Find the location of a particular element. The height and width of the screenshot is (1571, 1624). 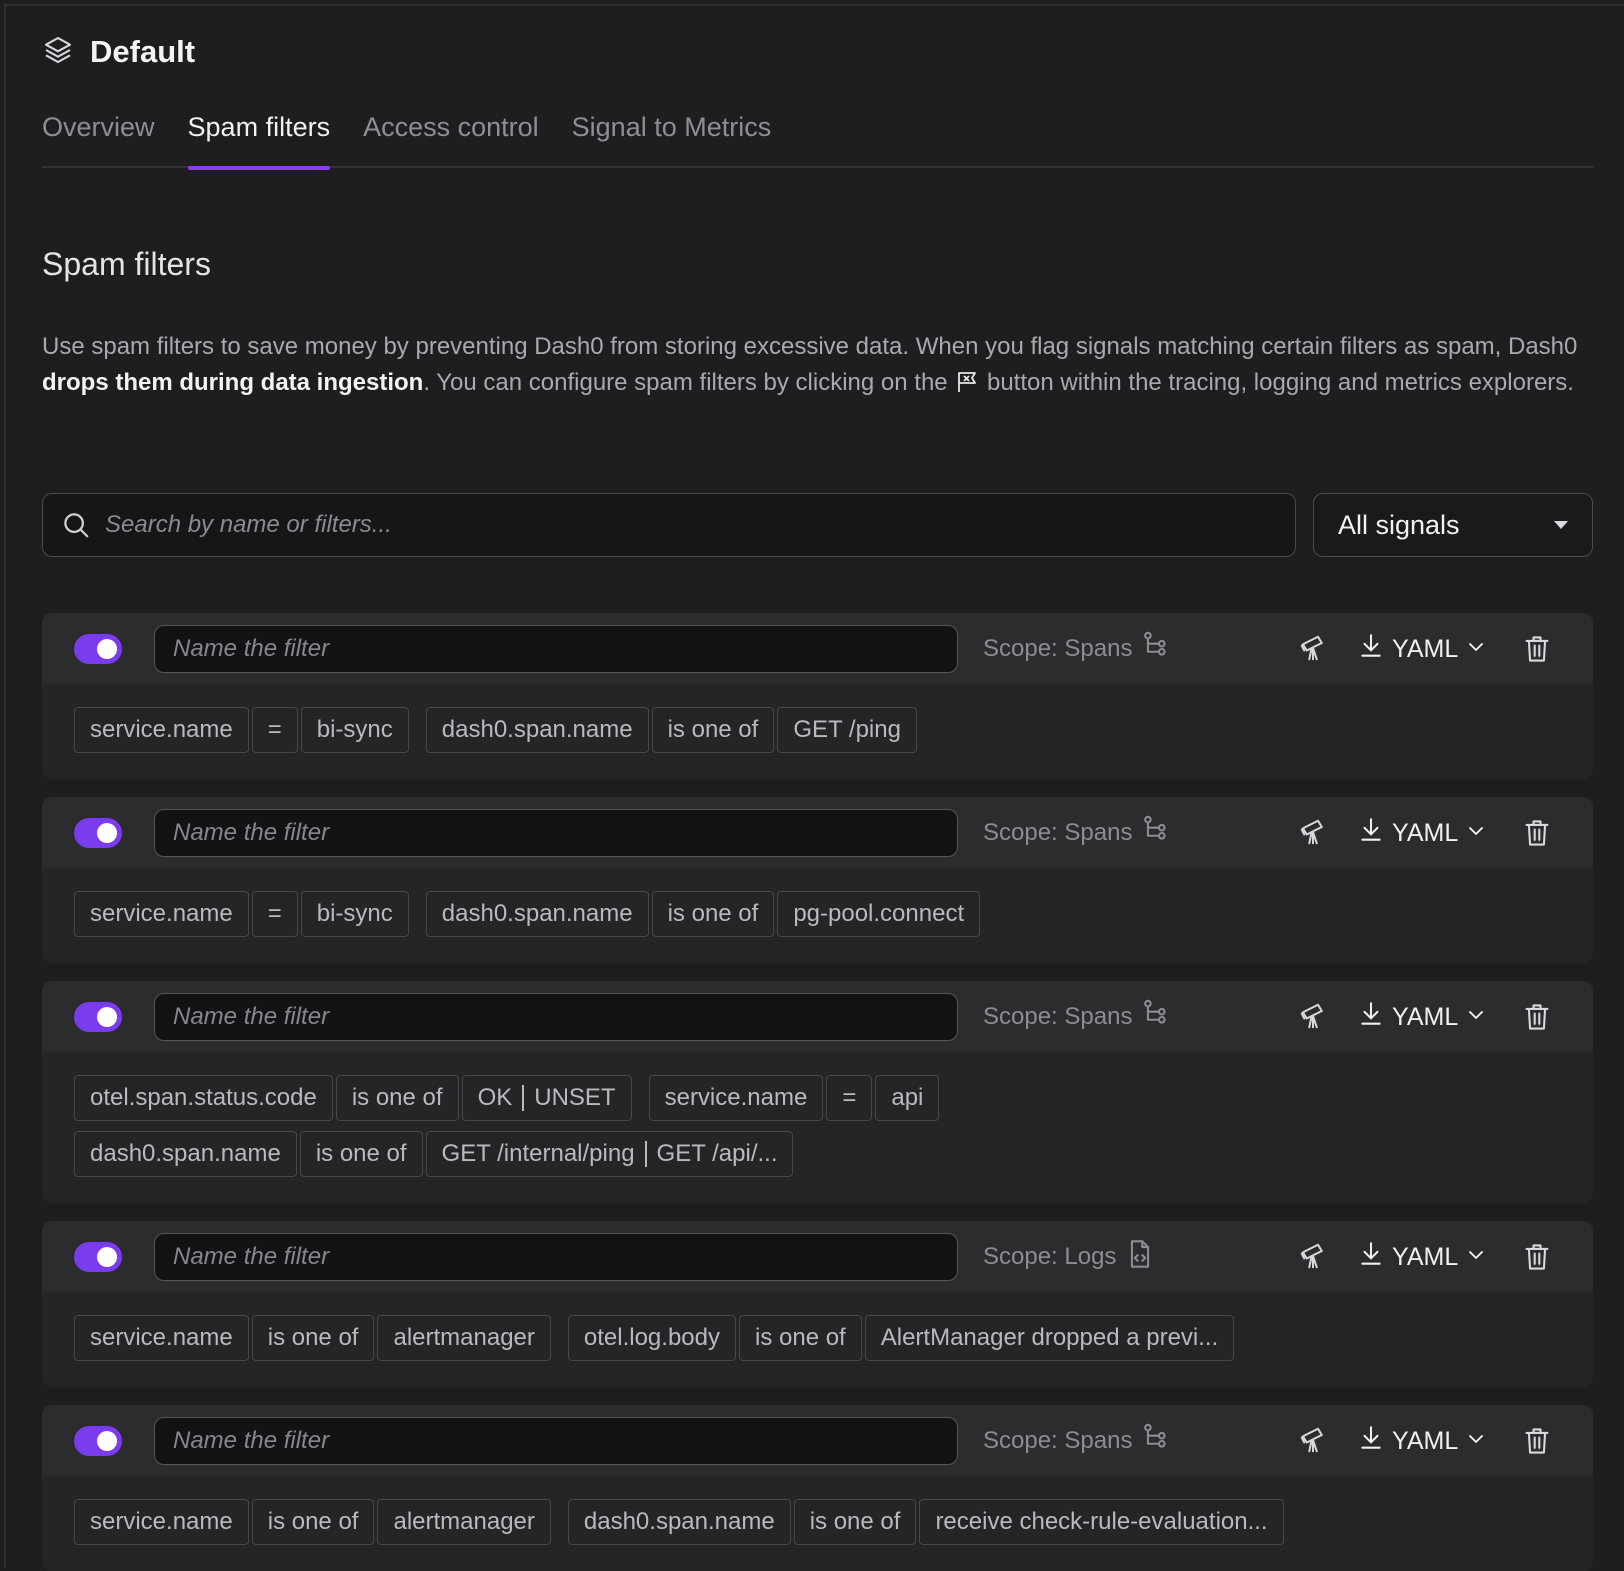

condition-value: OK is located at coordinates (495, 1098).